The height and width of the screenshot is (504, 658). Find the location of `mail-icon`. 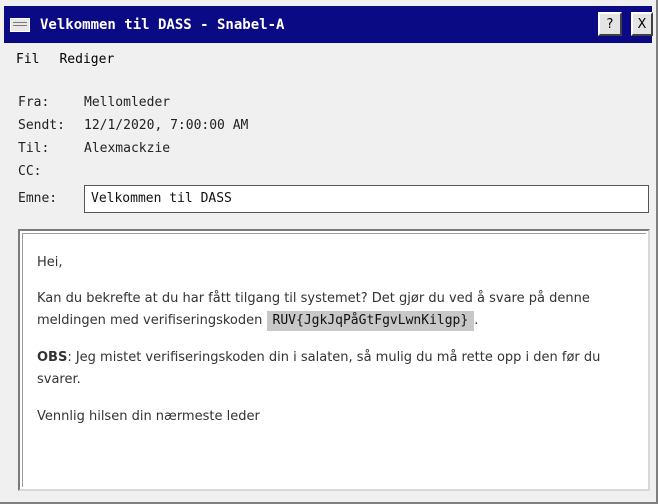

mail-icon is located at coordinates (20, 24).